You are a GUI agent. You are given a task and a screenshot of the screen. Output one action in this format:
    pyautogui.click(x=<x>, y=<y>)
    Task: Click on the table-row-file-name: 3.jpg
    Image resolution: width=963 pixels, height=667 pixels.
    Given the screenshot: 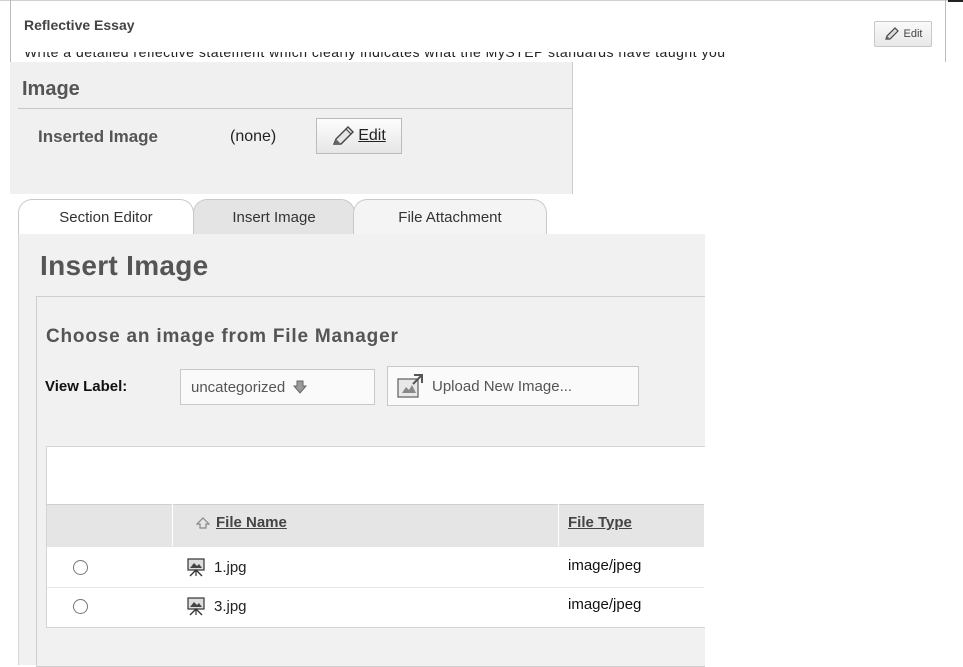 What is the action you would take?
    pyautogui.click(x=216, y=606)
    